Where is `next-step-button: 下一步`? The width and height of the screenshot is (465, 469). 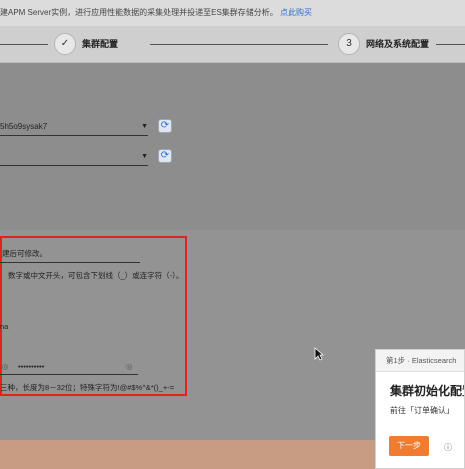 next-step-button: 下一步 is located at coordinates (409, 446).